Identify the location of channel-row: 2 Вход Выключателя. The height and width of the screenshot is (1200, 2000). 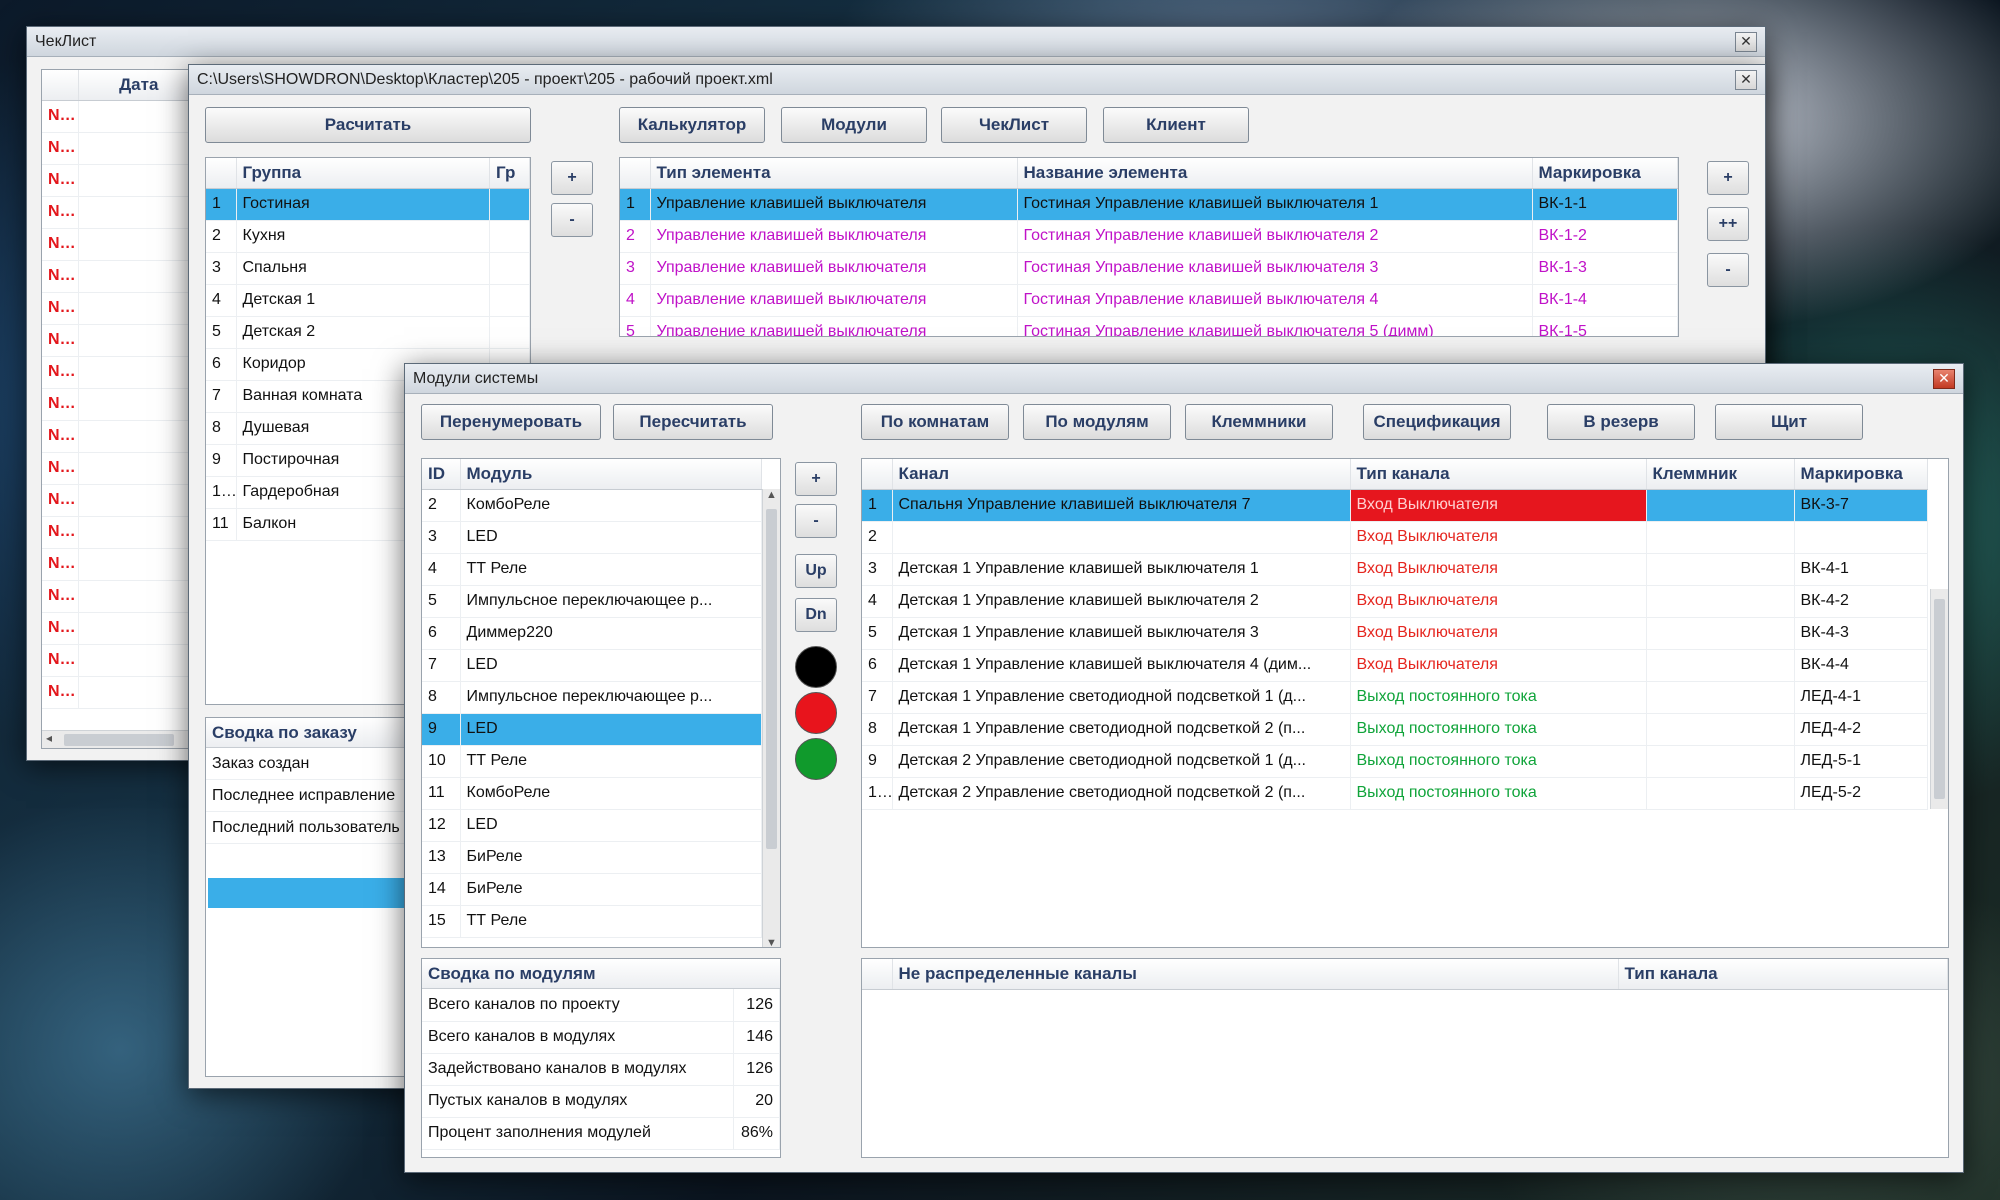
(1395, 537).